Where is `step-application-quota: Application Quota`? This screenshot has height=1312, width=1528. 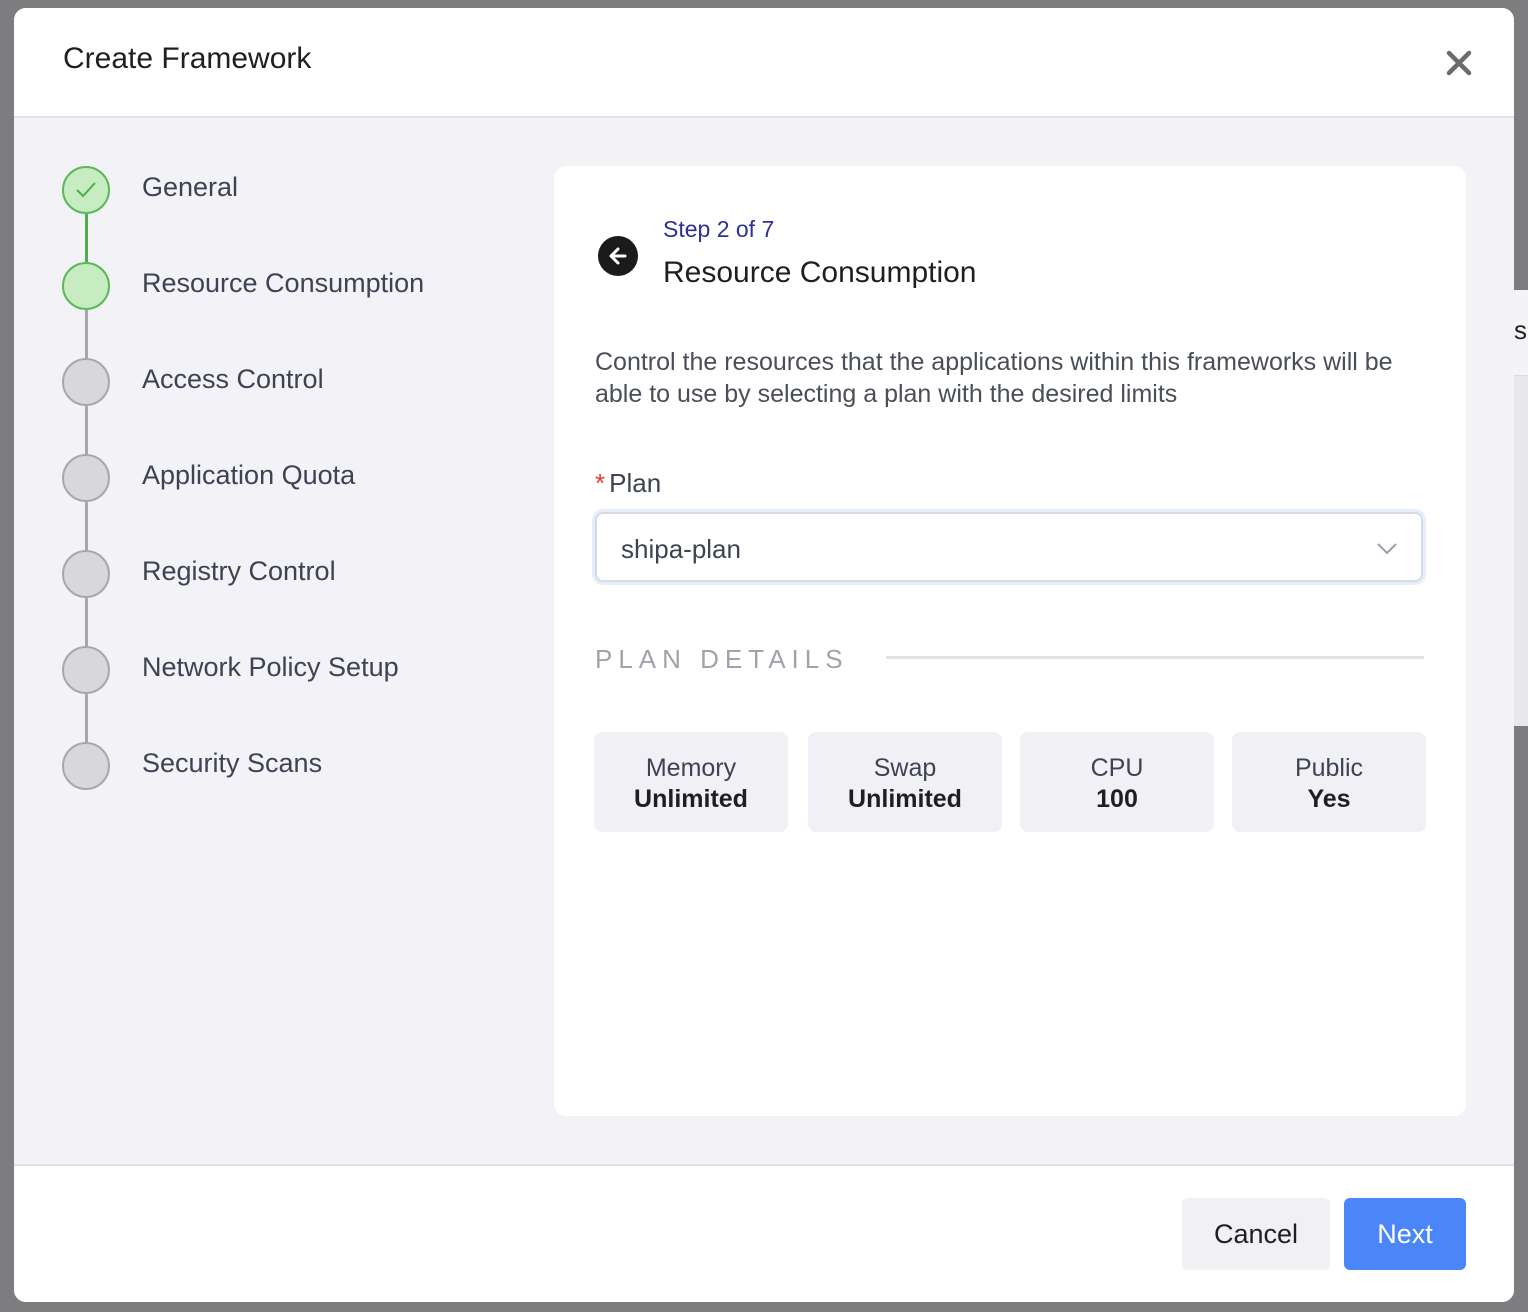
step-application-quota: Application Quota is located at coordinates (243, 502).